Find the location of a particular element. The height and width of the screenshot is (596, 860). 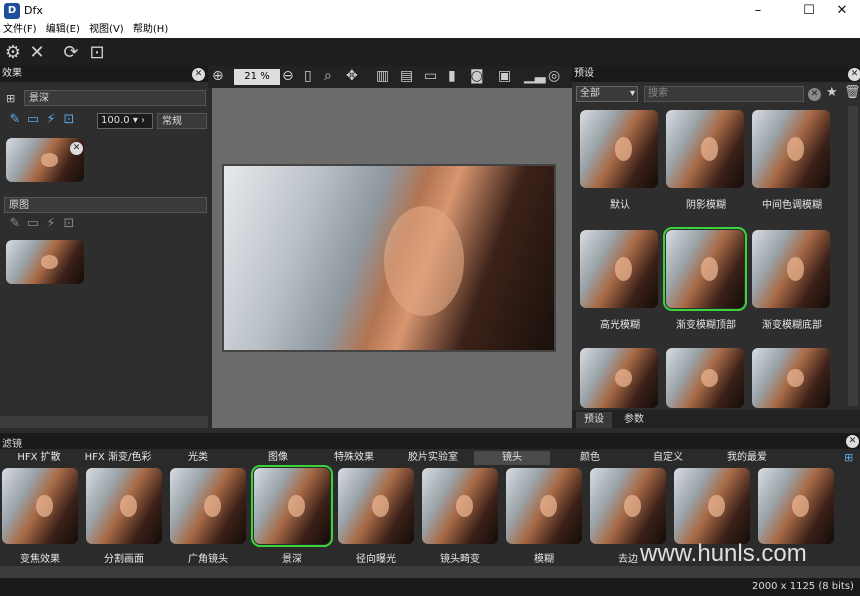

filter-label: 广角镜头 is located at coordinates (208, 559).